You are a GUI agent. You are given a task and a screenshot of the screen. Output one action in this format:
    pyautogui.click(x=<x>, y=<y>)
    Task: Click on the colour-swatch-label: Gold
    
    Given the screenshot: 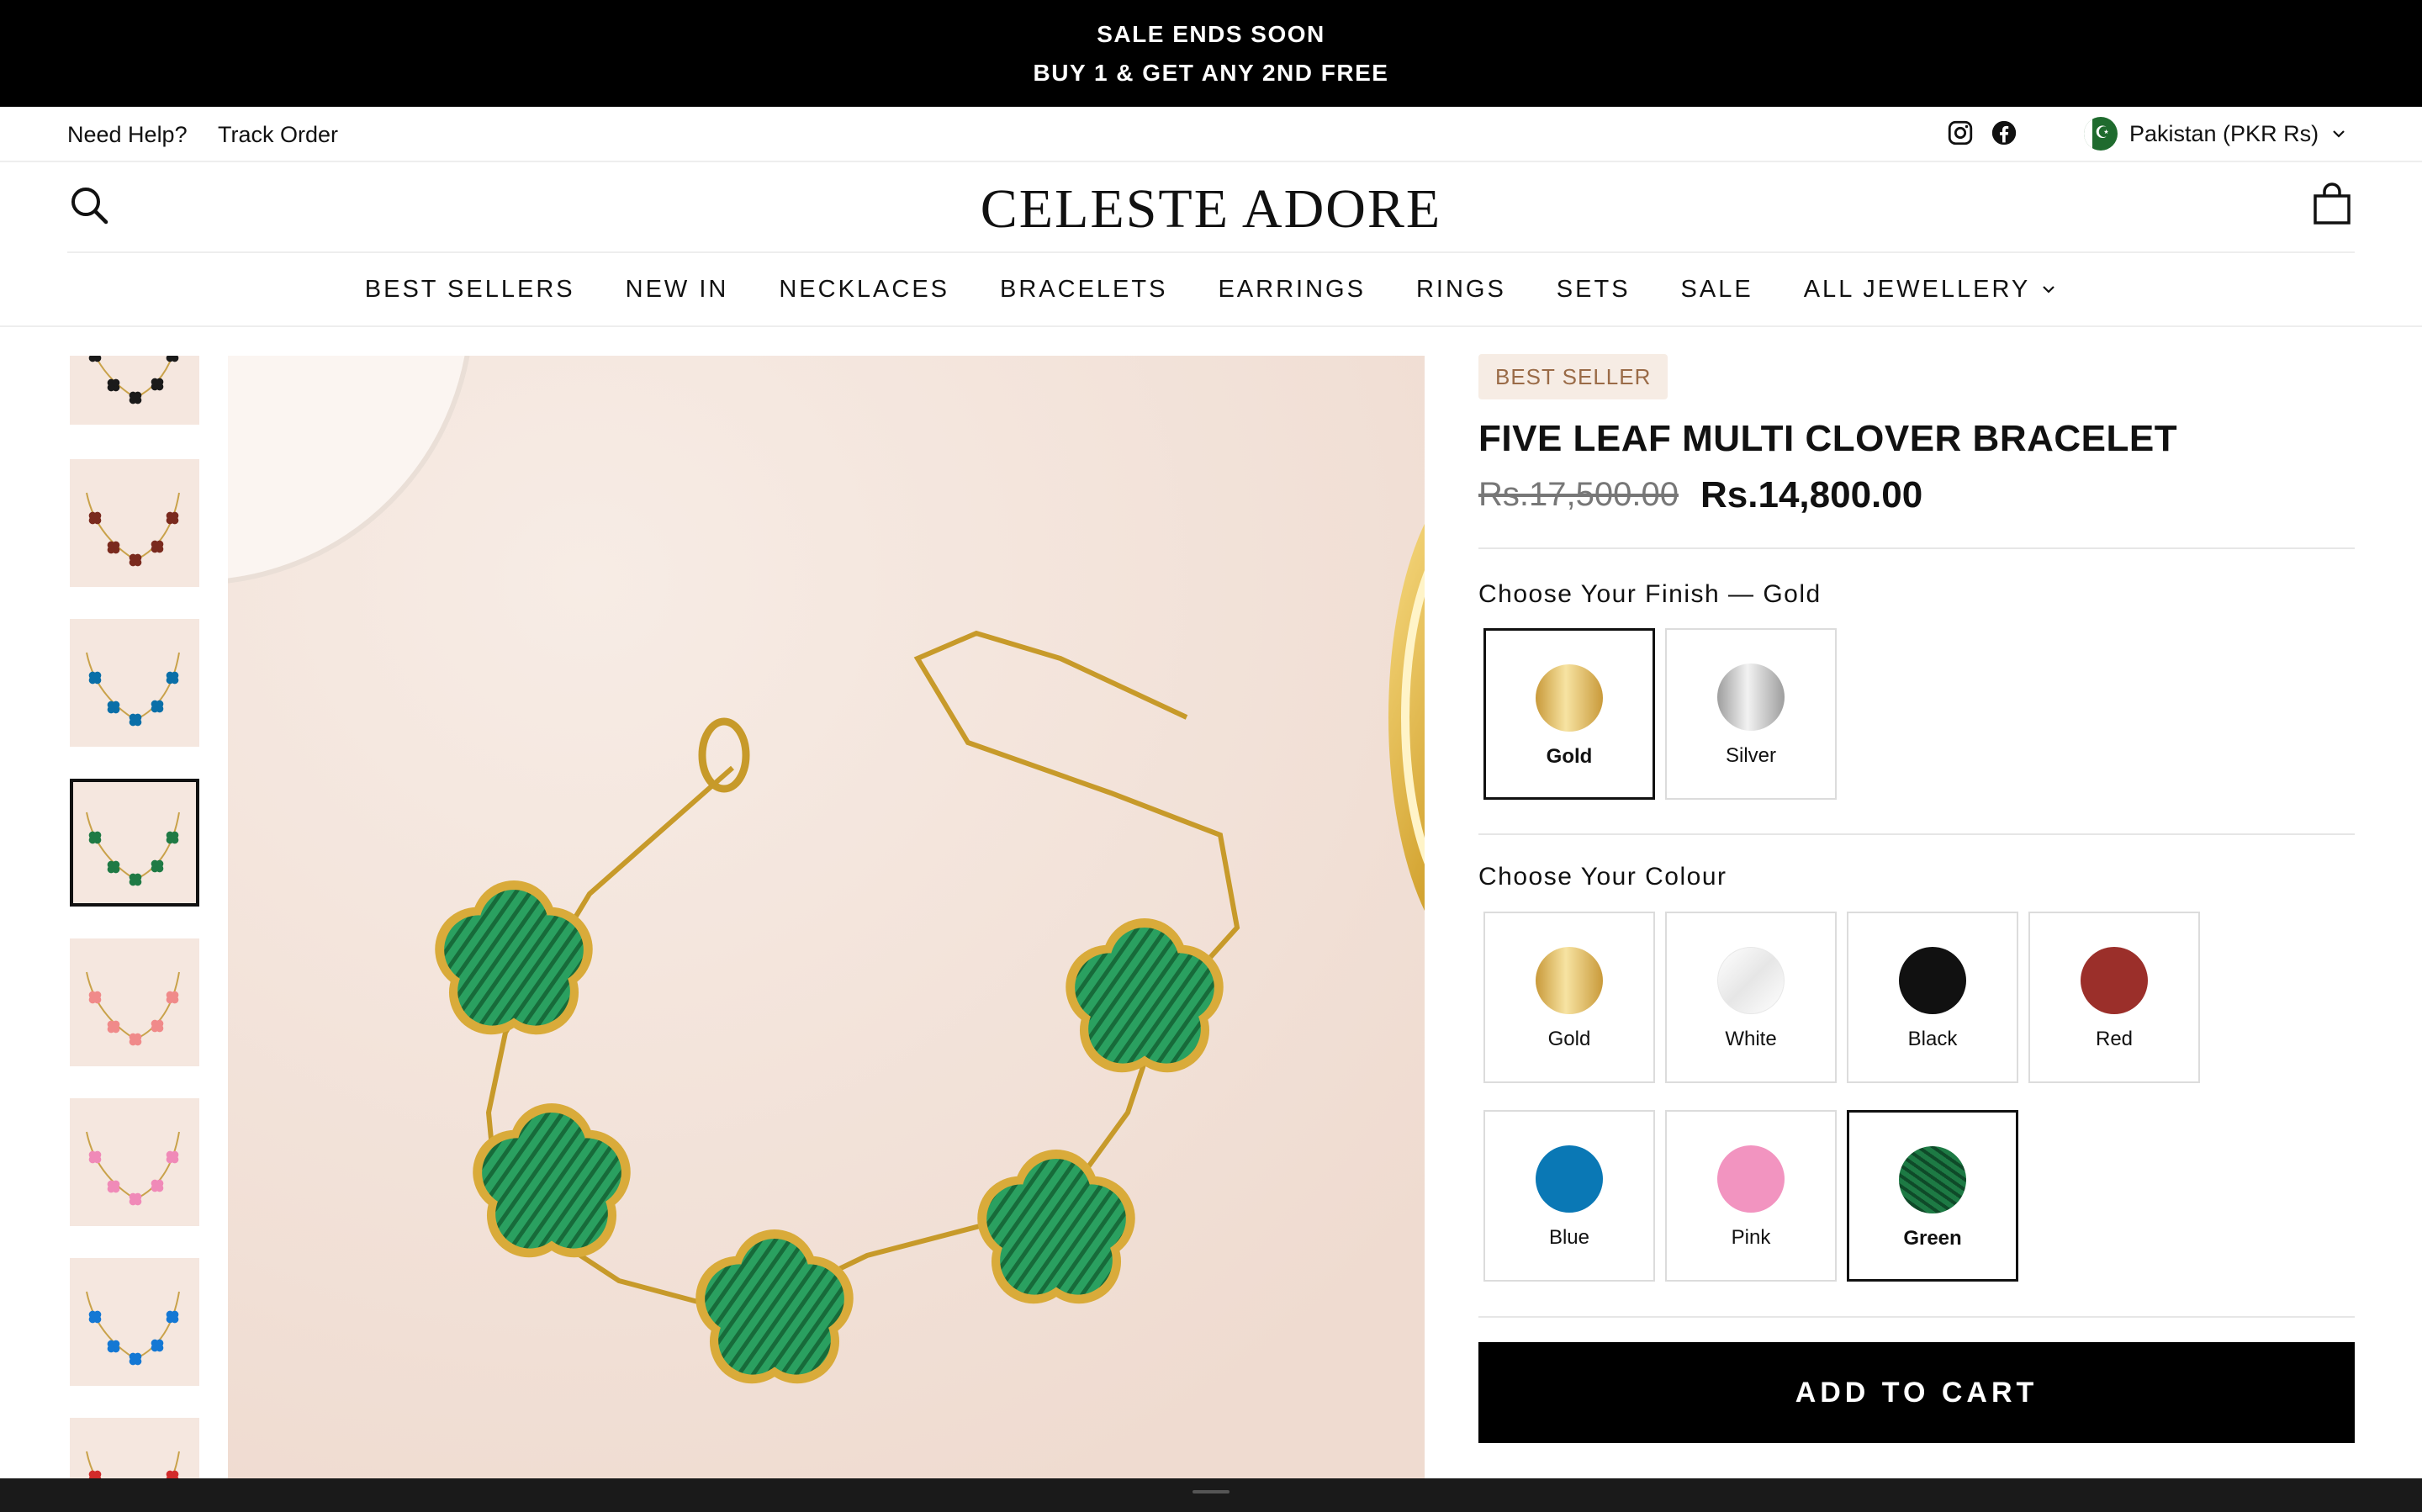 What is the action you would take?
    pyautogui.click(x=1569, y=1039)
    